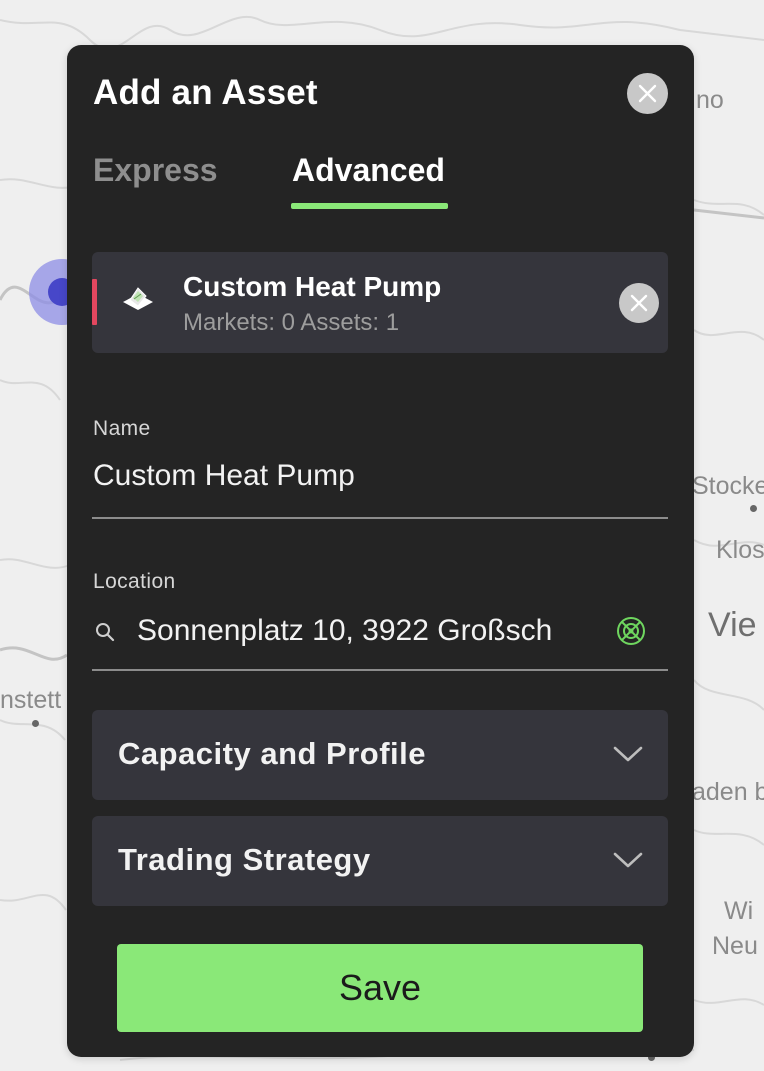  I want to click on dialog-title: Add an Asset, so click(205, 92).